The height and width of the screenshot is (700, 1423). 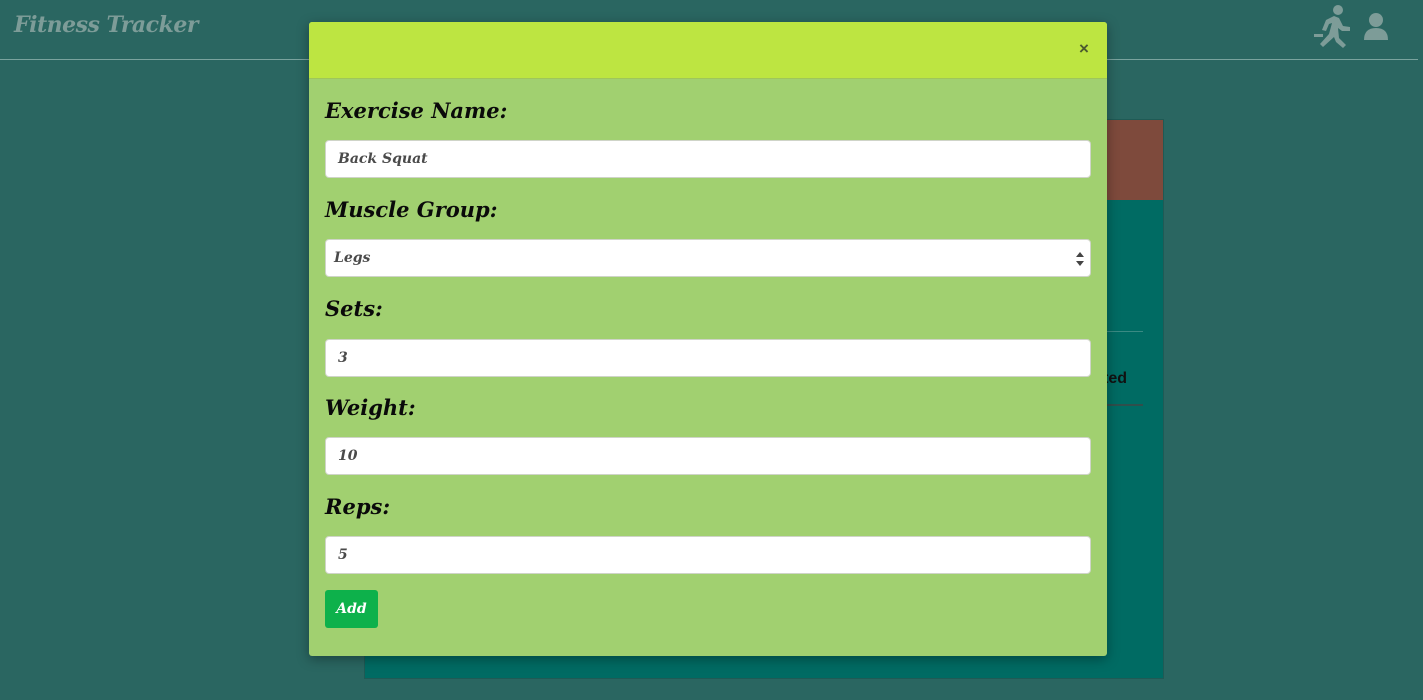 What do you see at coordinates (708, 358) in the screenshot?
I see `sets-input: 3` at bounding box center [708, 358].